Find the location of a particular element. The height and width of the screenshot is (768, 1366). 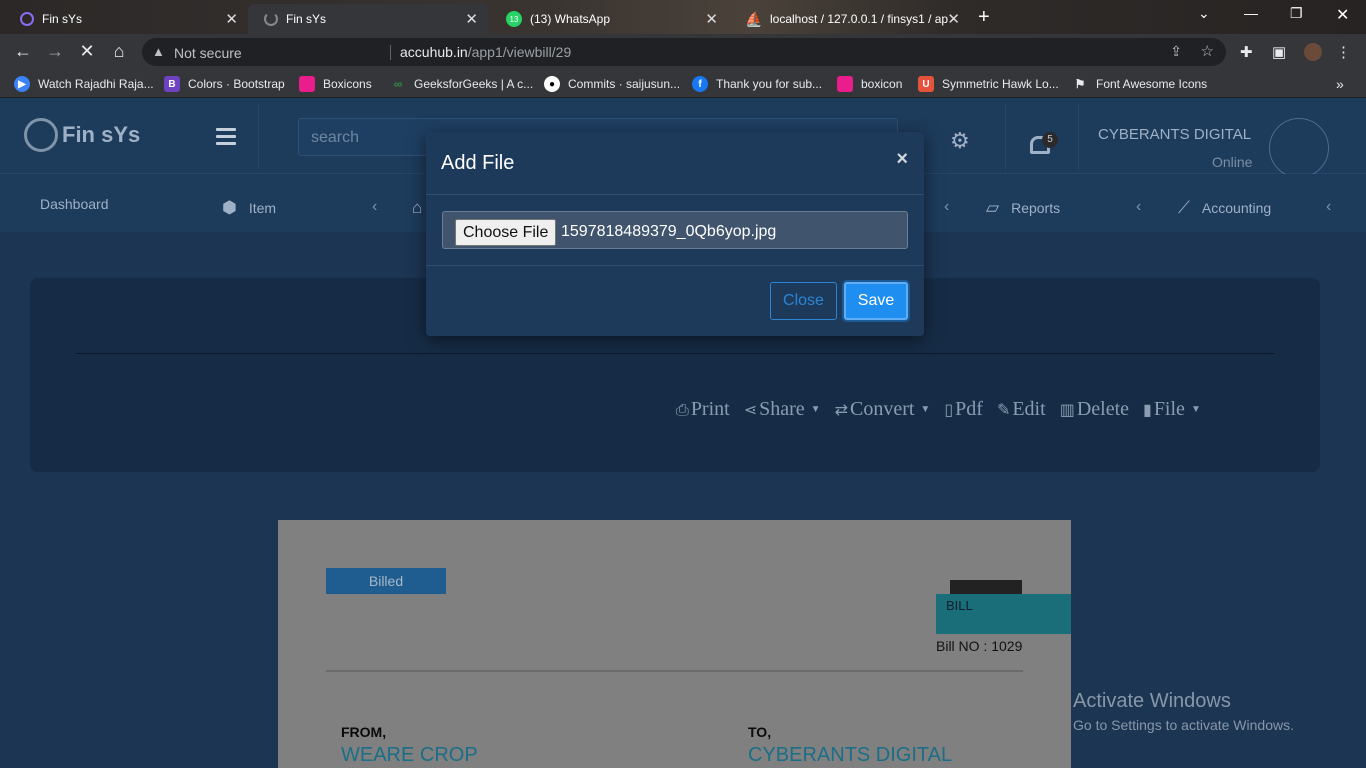

window-close-button: ✕ is located at coordinates (1342, 15).